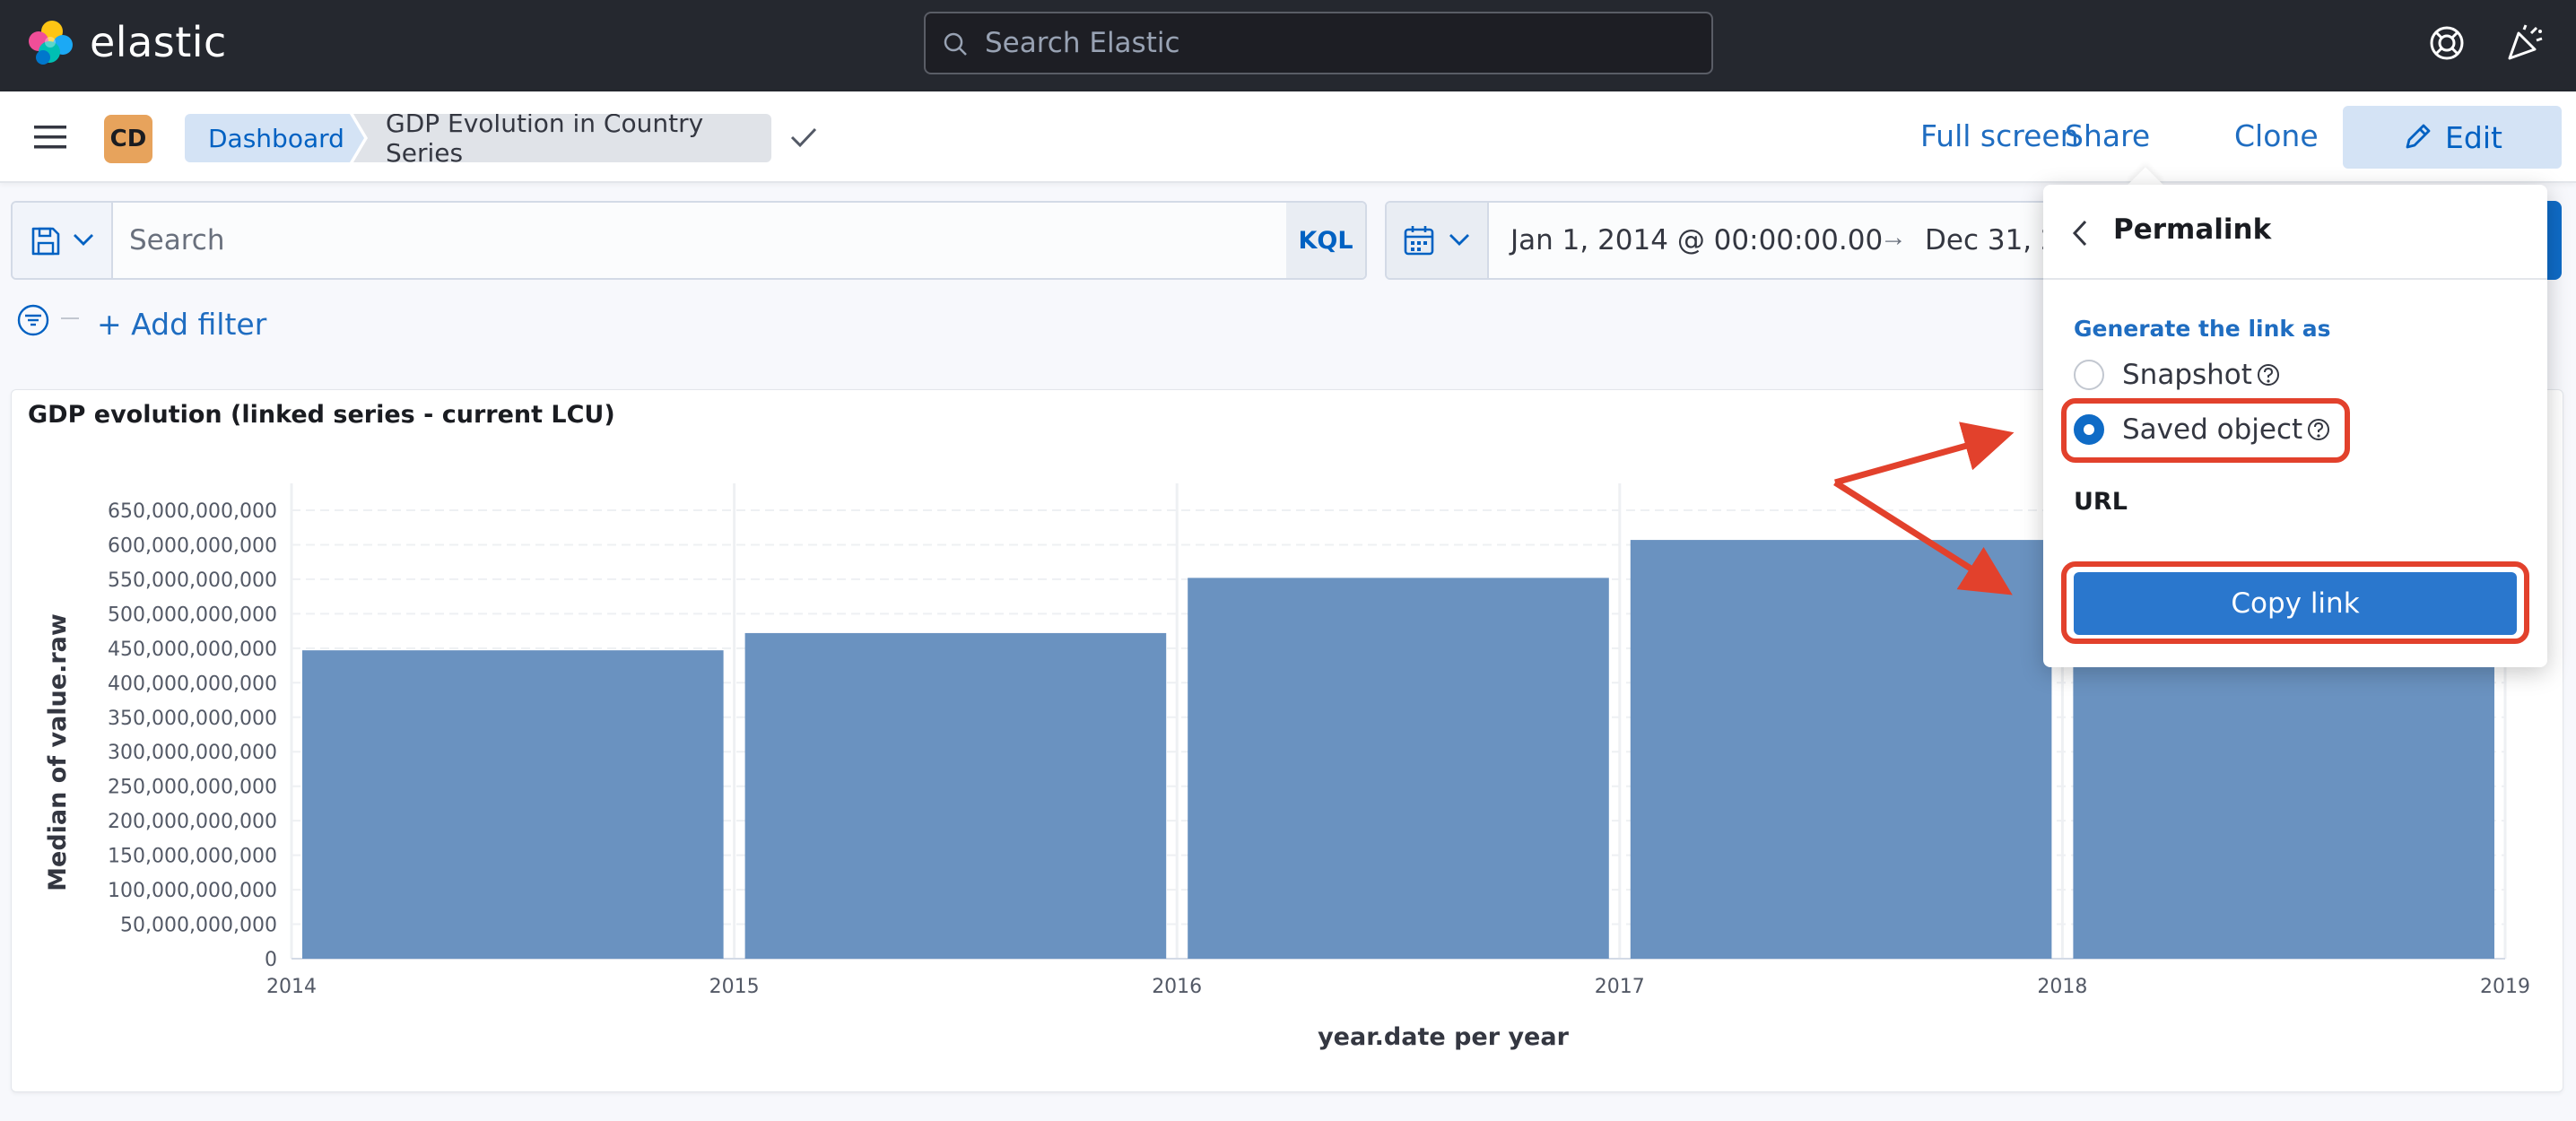 The image size is (2576, 1121). What do you see at coordinates (1325, 241) in the screenshot?
I see `query-language-button: KQL` at bounding box center [1325, 241].